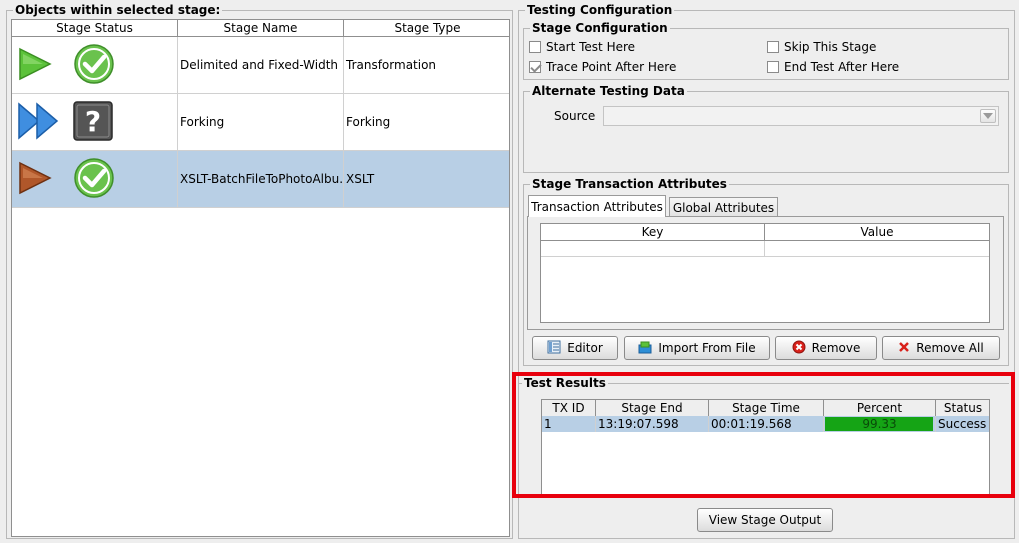 This screenshot has height=543, width=1019. Describe the element at coordinates (554, 348) in the screenshot. I see `editor-icon` at that location.